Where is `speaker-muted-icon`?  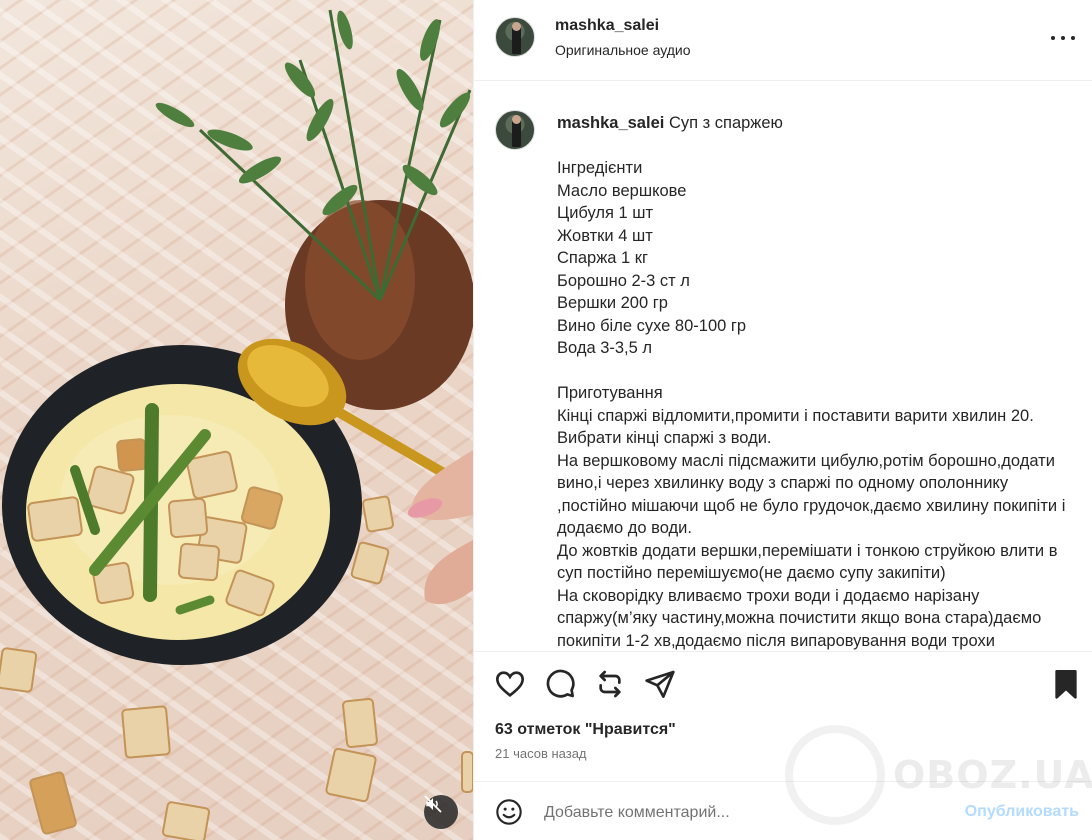
speaker-muted-icon is located at coordinates (433, 804).